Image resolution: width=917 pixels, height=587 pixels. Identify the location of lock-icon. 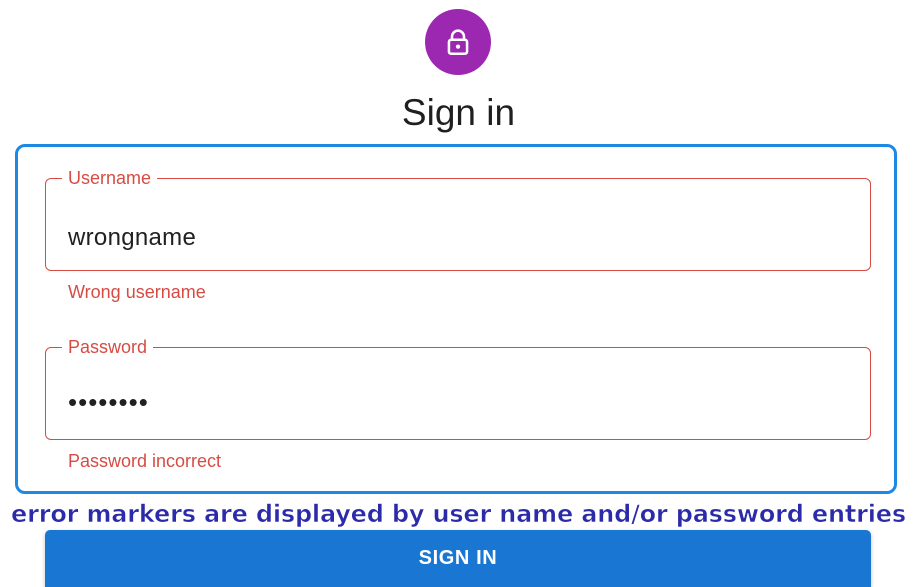
(458, 42).